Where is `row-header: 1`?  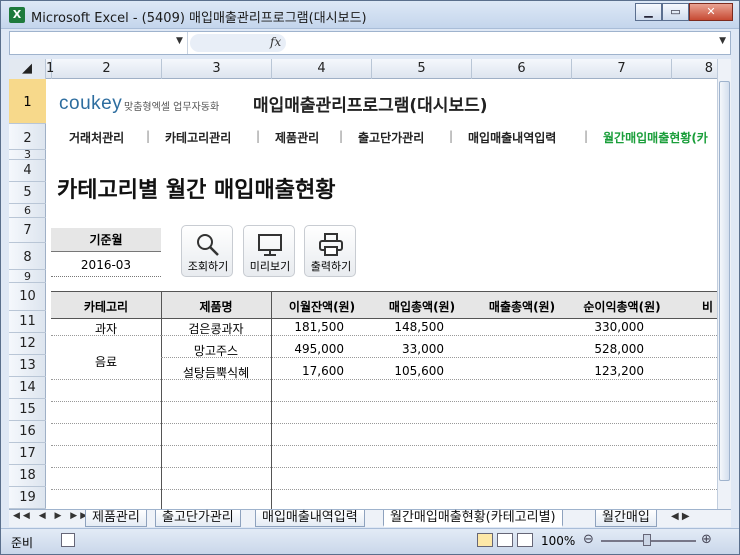
row-header: 1 is located at coordinates (27, 101).